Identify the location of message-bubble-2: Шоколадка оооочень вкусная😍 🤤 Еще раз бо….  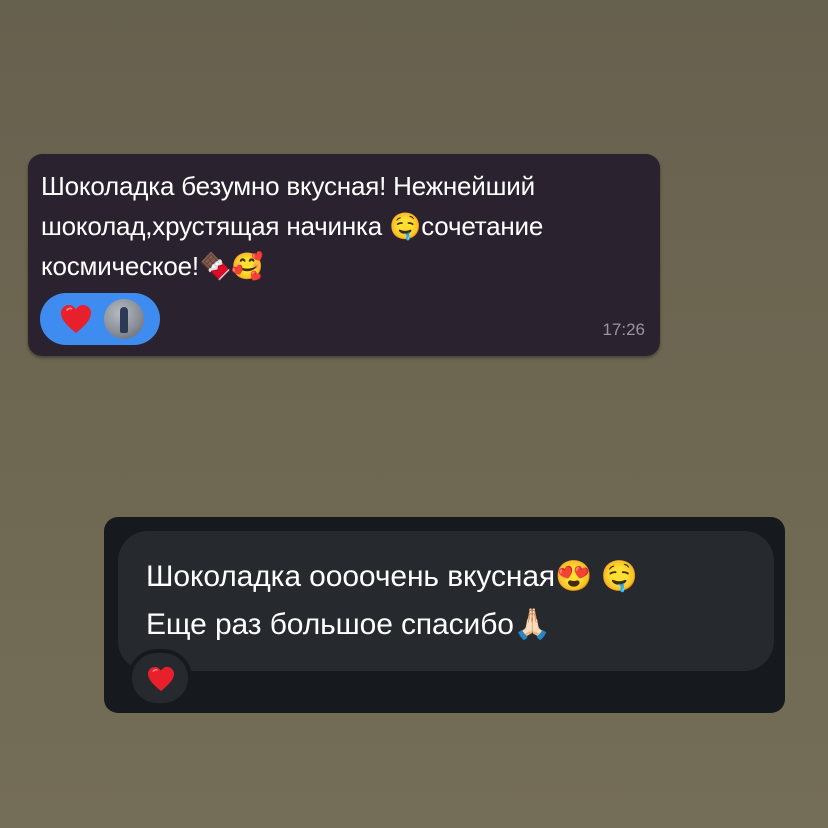
(446, 601).